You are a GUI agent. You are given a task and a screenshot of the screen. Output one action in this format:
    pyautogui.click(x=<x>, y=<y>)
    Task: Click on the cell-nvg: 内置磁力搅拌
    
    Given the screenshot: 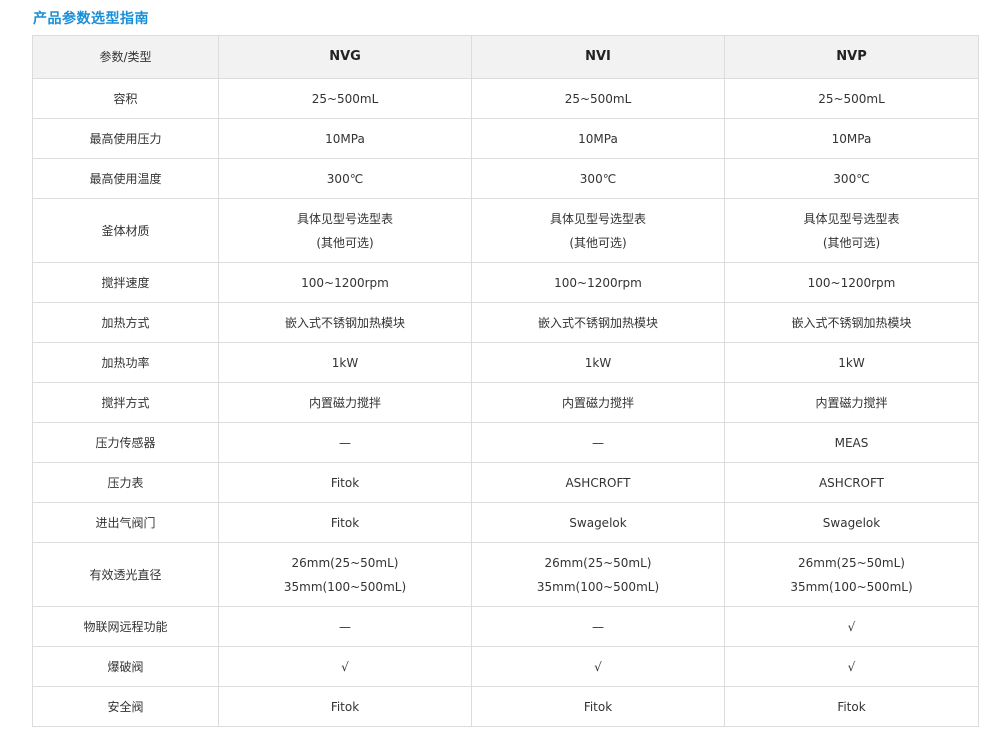 What is the action you would take?
    pyautogui.click(x=345, y=402)
    